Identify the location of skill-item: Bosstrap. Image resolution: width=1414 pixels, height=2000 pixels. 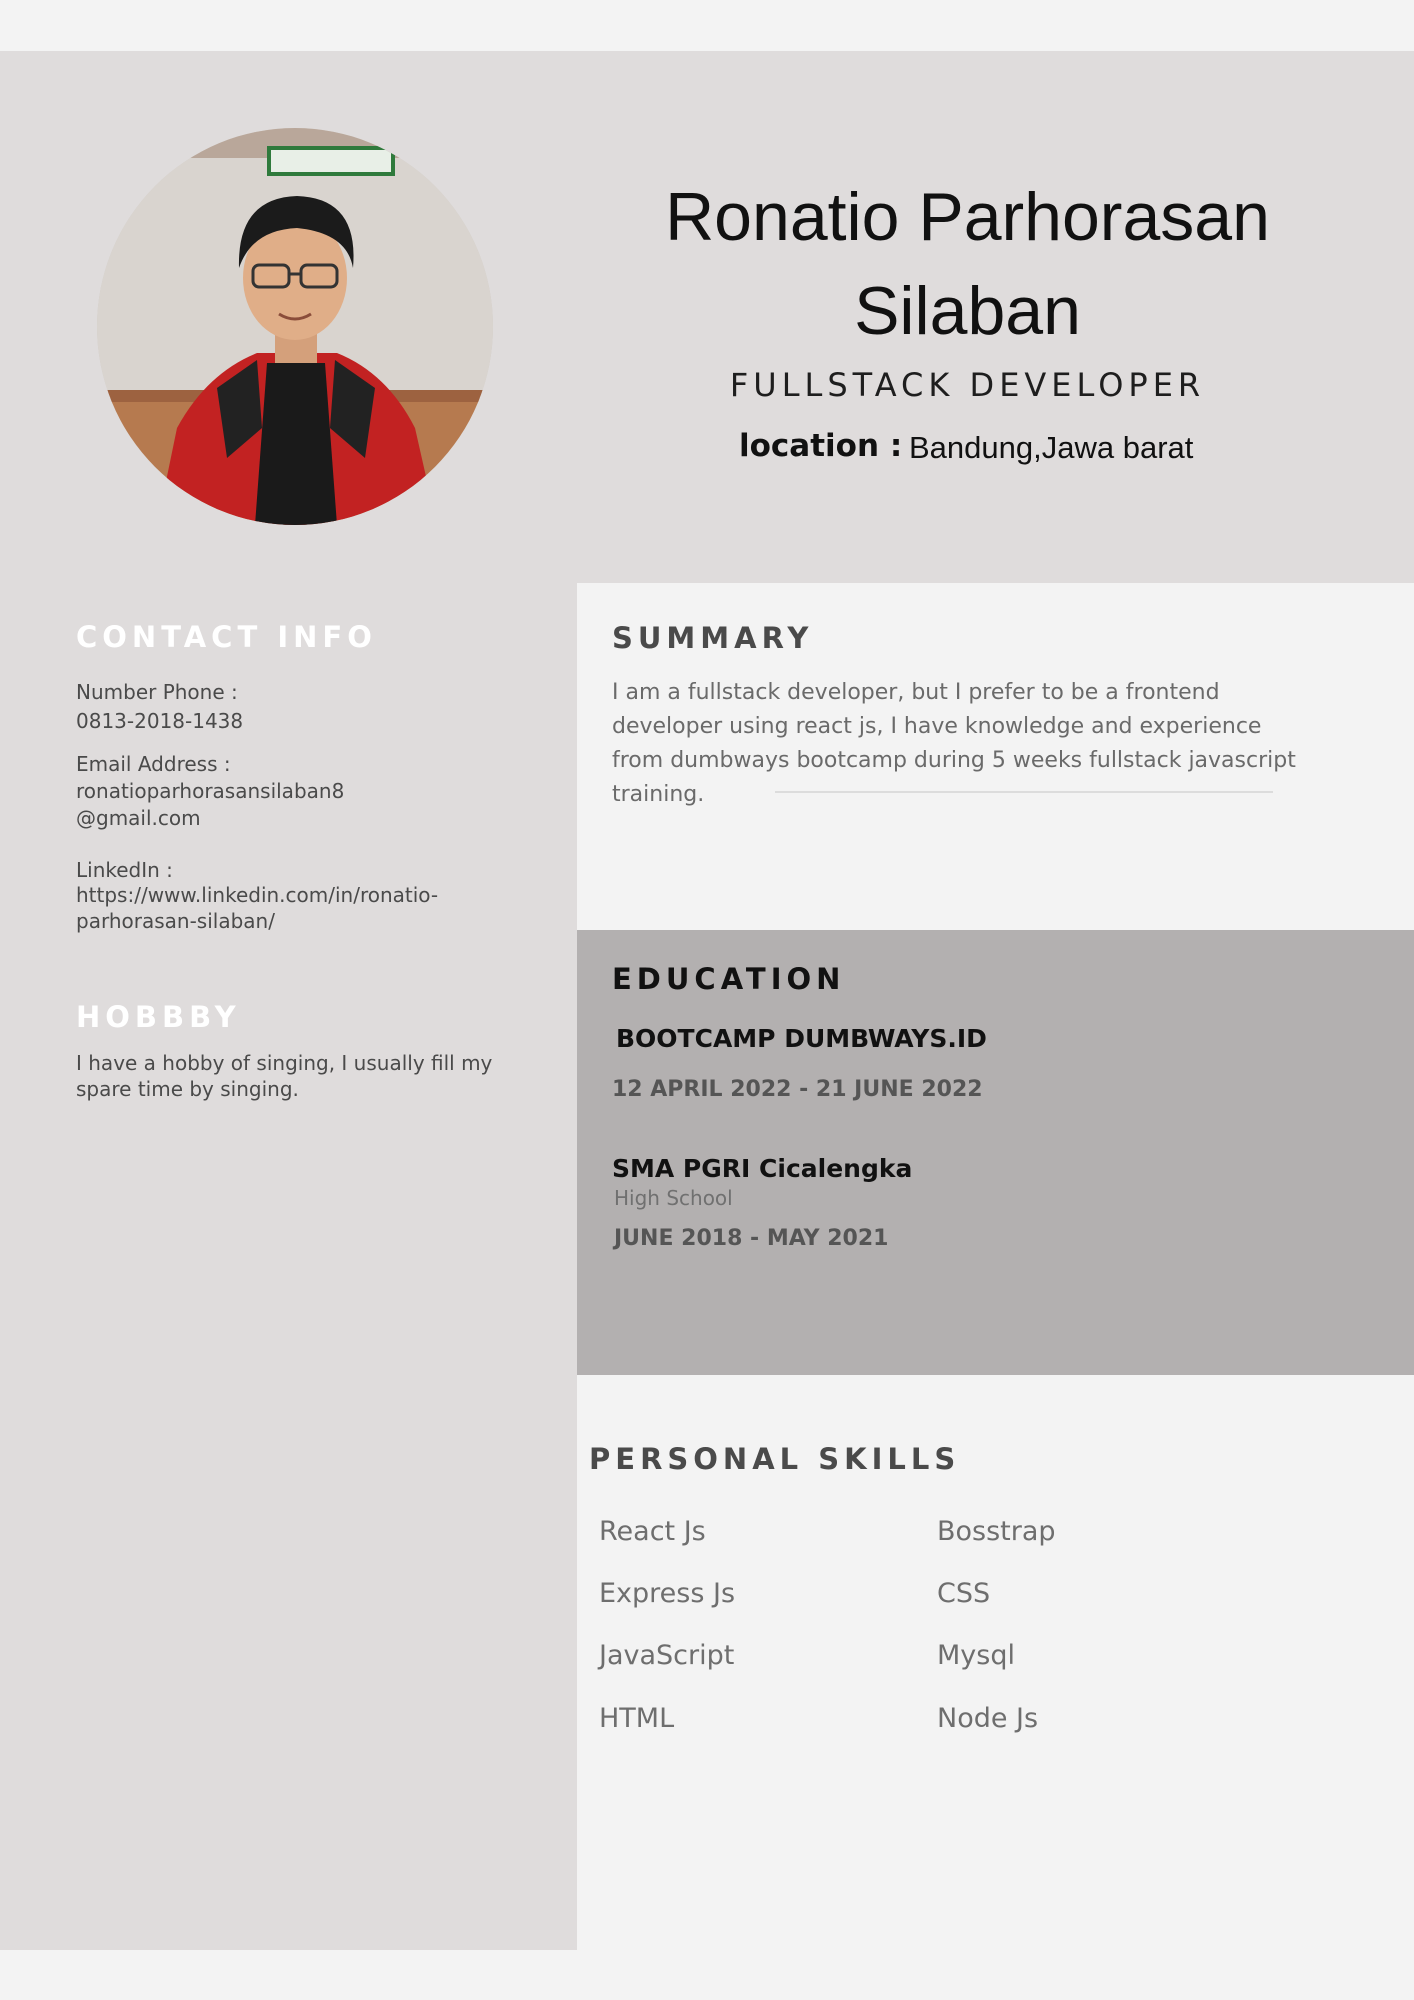
(996, 1531).